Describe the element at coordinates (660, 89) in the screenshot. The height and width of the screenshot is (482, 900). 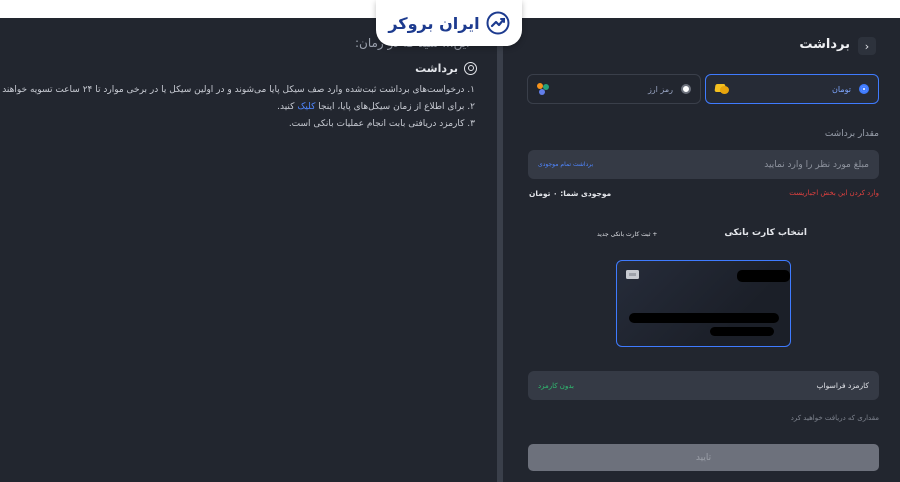
I see `currency-crypto-label: رمز ارز` at that location.